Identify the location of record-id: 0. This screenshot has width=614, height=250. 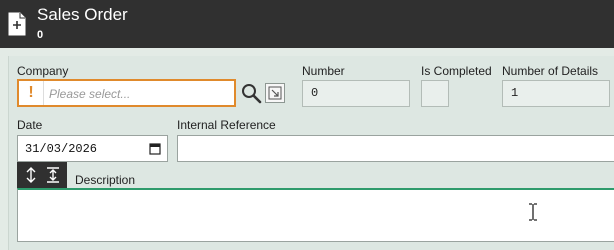
(40, 35).